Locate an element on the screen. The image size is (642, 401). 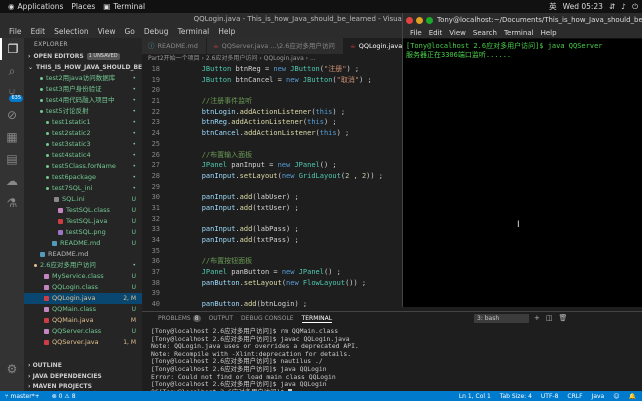
tab-problems: PROBLEMS 8 is located at coordinates (175, 318).